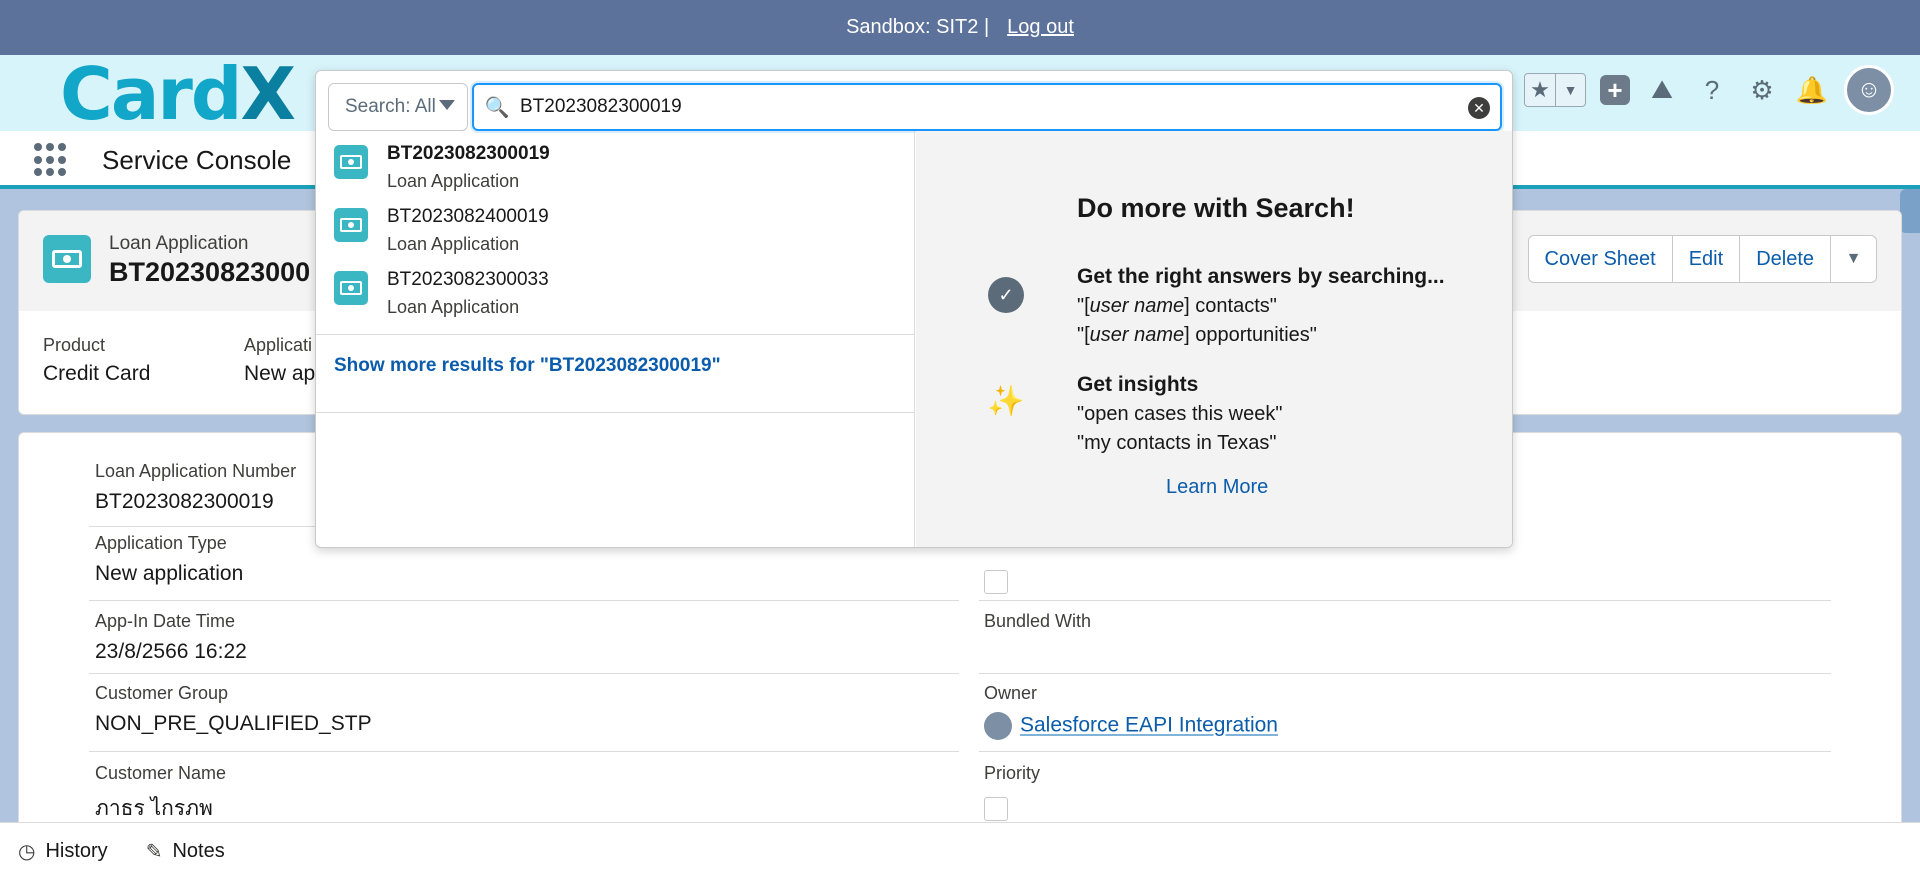  Describe the element at coordinates (468, 153) in the screenshot. I see `result-name: BT2023082300019` at that location.